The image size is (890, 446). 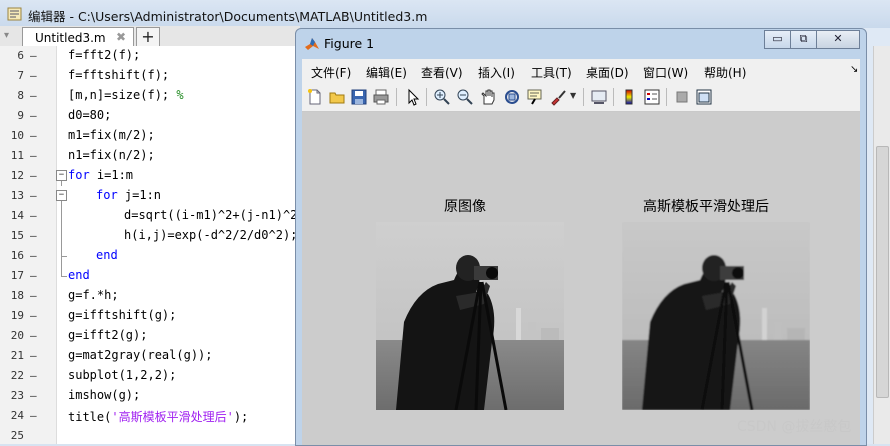 What do you see at coordinates (17, 375) in the screenshot?
I see `line-number: 22` at bounding box center [17, 375].